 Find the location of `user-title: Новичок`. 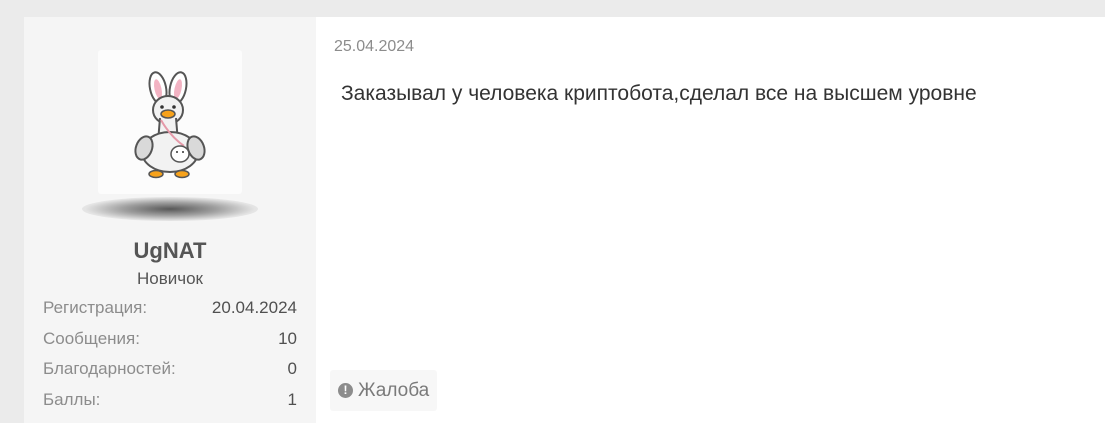

user-title: Новичок is located at coordinates (169, 278).